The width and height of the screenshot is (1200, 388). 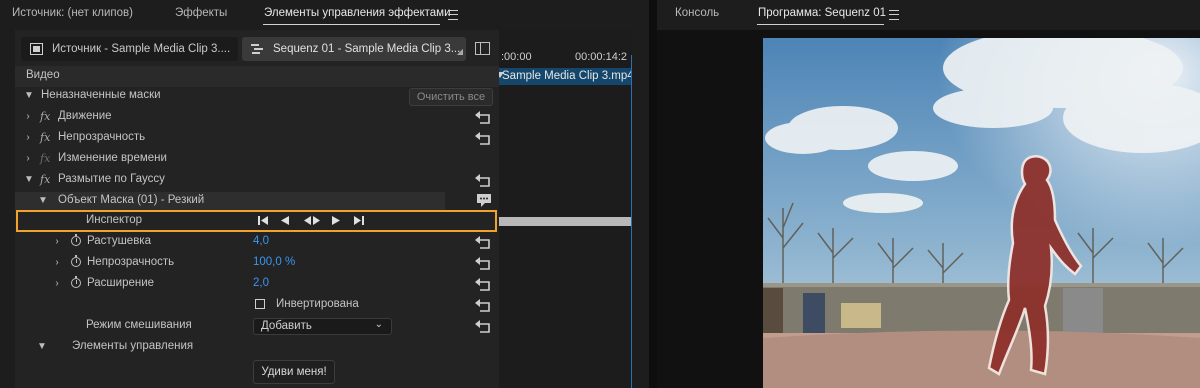 I want to click on sequence-clip-tab: Sequenz 01 - Sample Media Clip 3.... ◢, so click(x=354, y=49).